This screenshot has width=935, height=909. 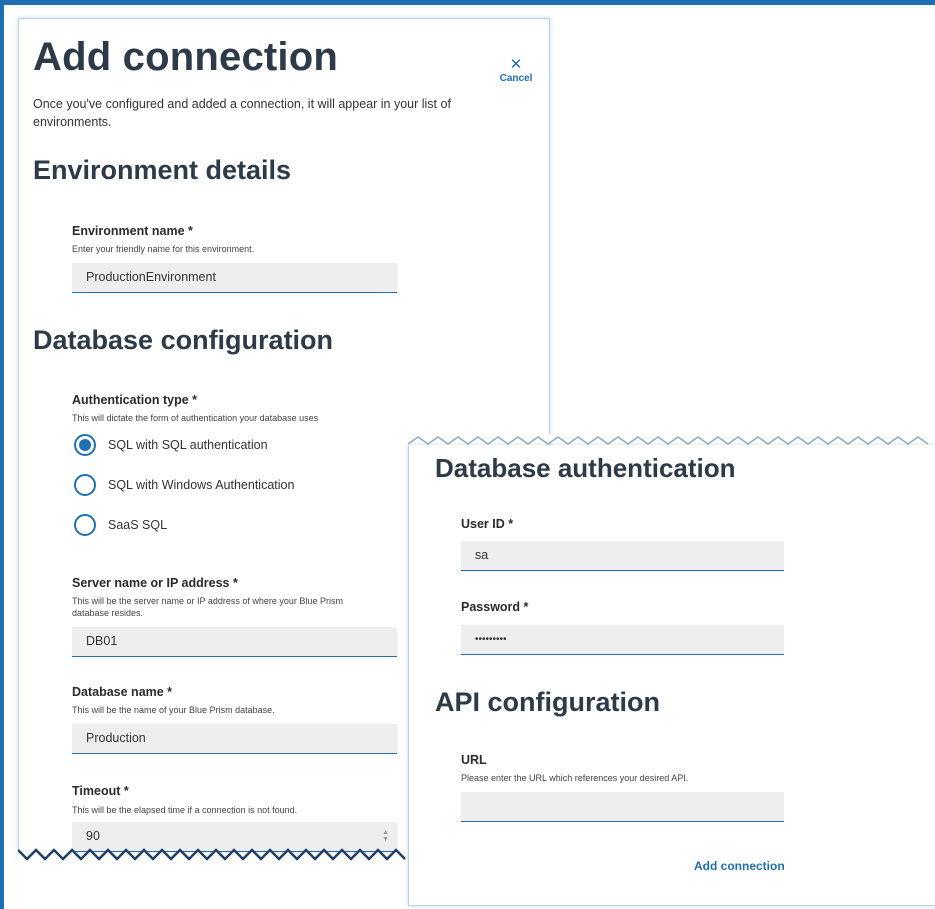 What do you see at coordinates (100, 791) in the screenshot?
I see `timeout-label: Timeout *` at bounding box center [100, 791].